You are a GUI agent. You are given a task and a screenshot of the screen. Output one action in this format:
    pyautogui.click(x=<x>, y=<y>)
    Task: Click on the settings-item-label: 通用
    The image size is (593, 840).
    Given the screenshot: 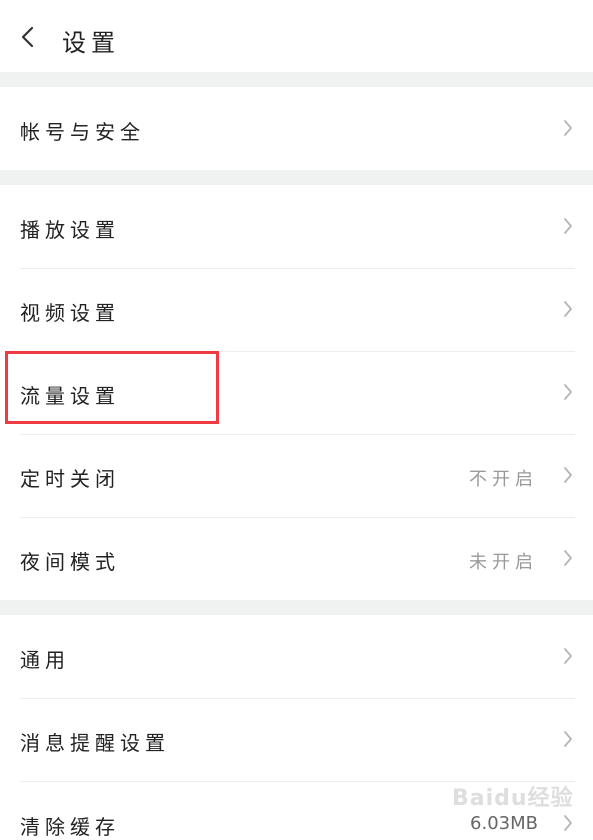 What is the action you would take?
    pyautogui.click(x=45, y=660)
    